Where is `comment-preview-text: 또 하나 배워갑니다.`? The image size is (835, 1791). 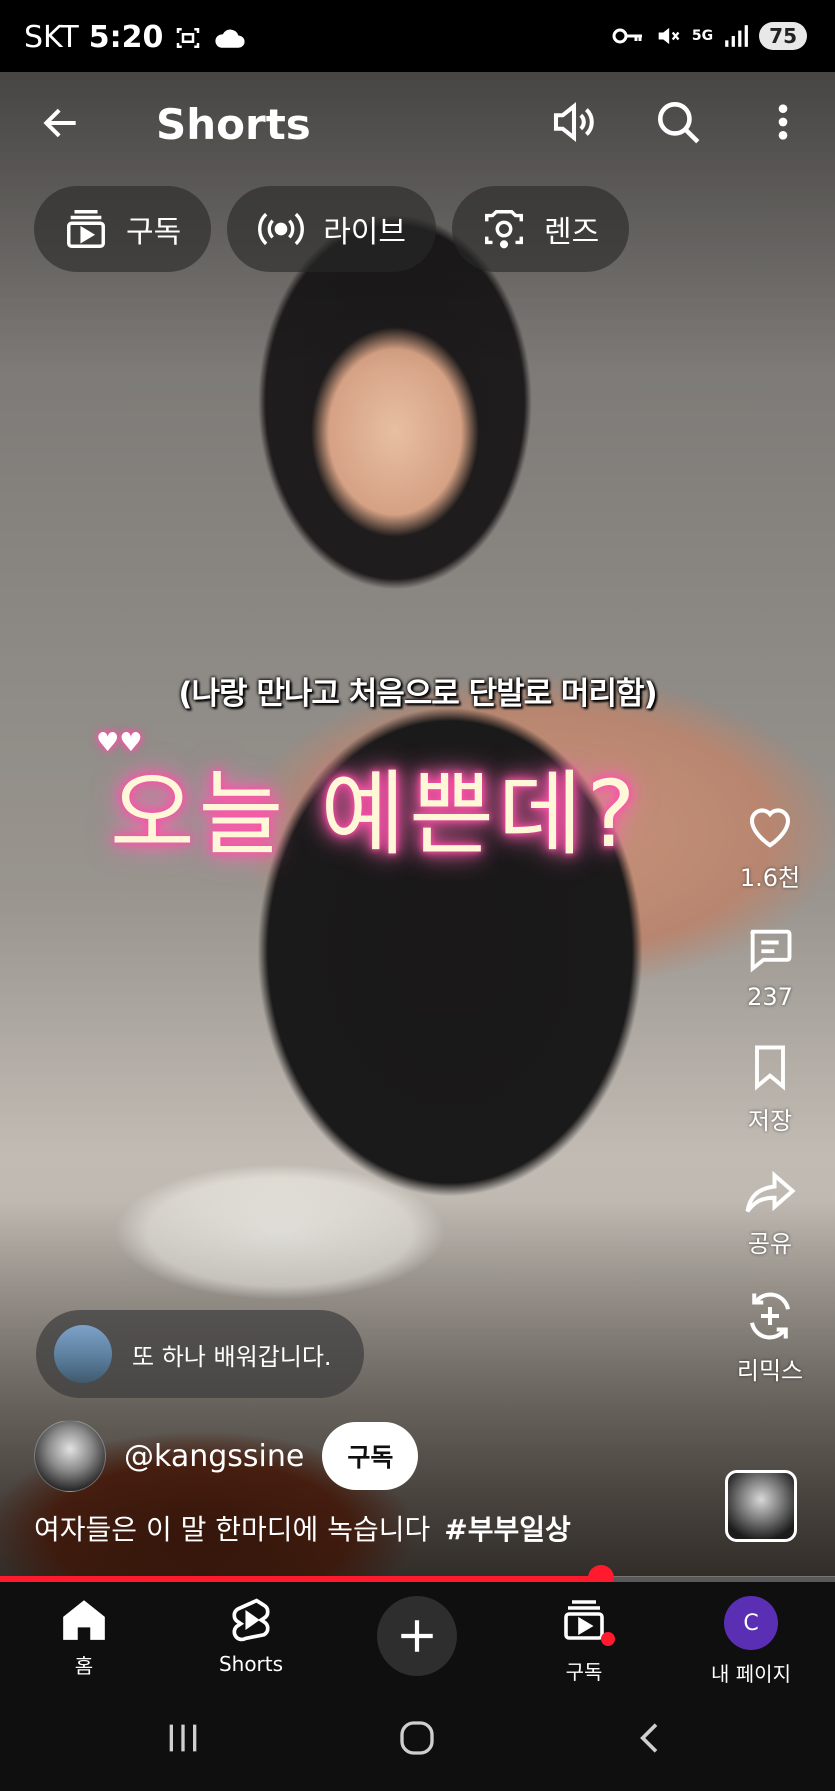 comment-preview-text: 또 하나 배워갑니다. is located at coordinates (232, 1356).